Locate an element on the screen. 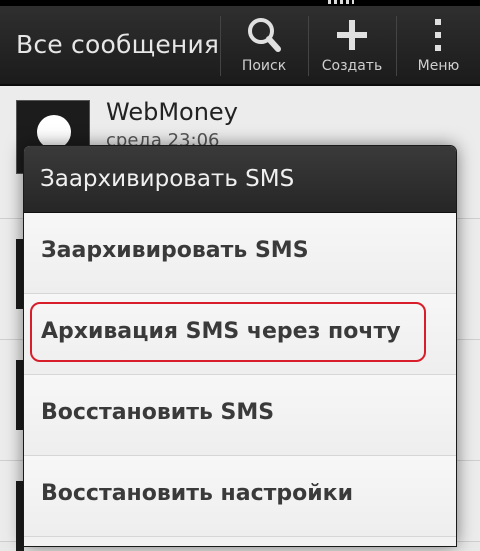  menu-item-label: Восстановить настройки is located at coordinates (197, 493).